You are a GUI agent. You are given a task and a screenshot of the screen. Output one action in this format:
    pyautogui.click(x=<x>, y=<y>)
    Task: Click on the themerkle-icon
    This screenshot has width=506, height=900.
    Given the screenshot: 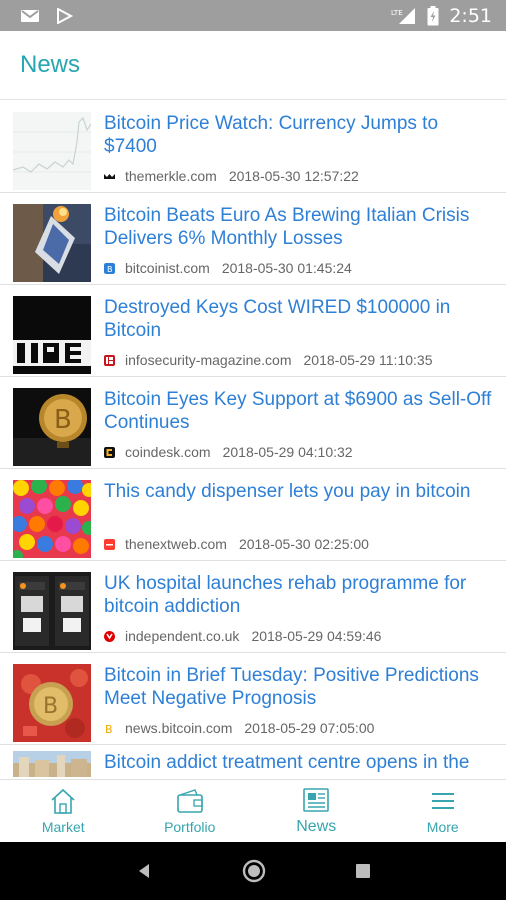 What is the action you would take?
    pyautogui.click(x=109, y=176)
    